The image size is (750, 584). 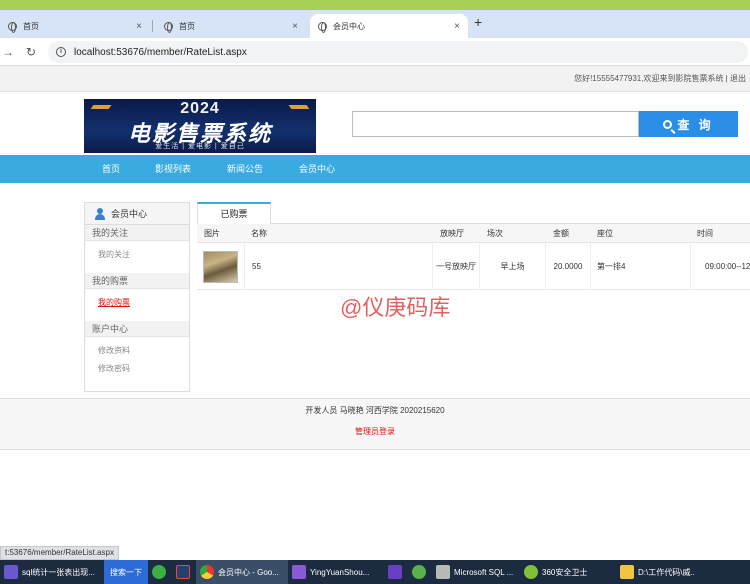 I want to click on content-tab-bar: 已购票, so click(x=473, y=213).